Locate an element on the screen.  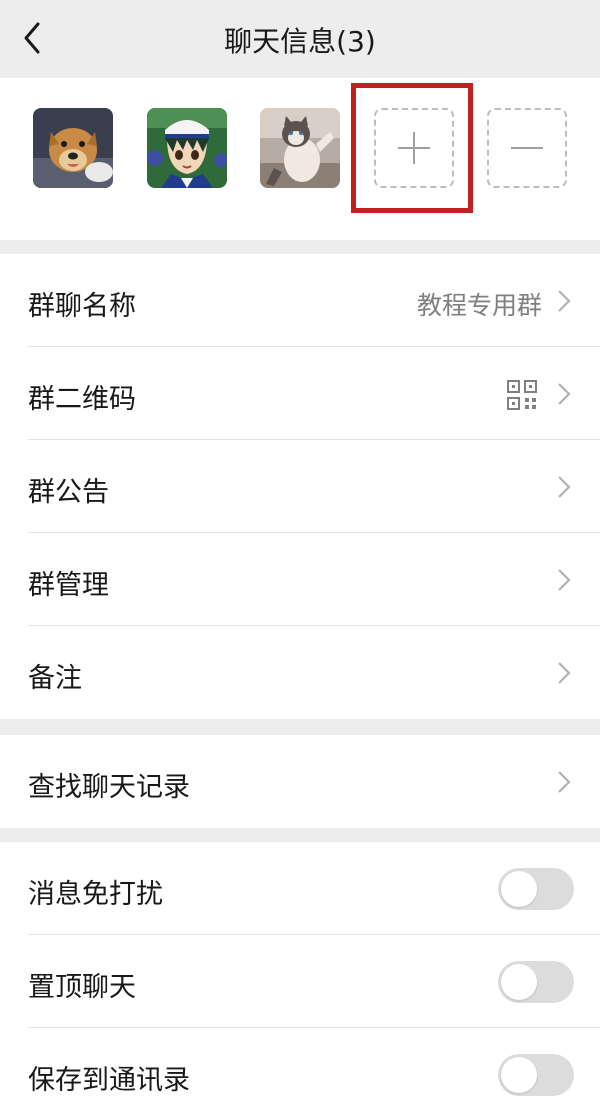
save-contacts-toggle is located at coordinates (536, 1075).